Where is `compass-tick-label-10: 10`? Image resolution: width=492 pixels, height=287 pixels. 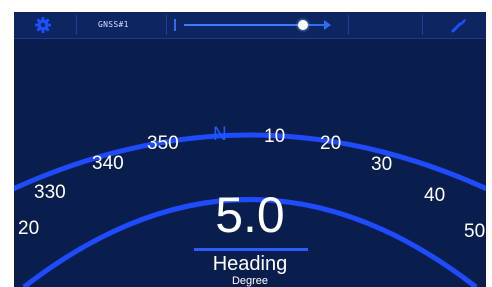
compass-tick-label-10: 10 is located at coordinates (274, 136).